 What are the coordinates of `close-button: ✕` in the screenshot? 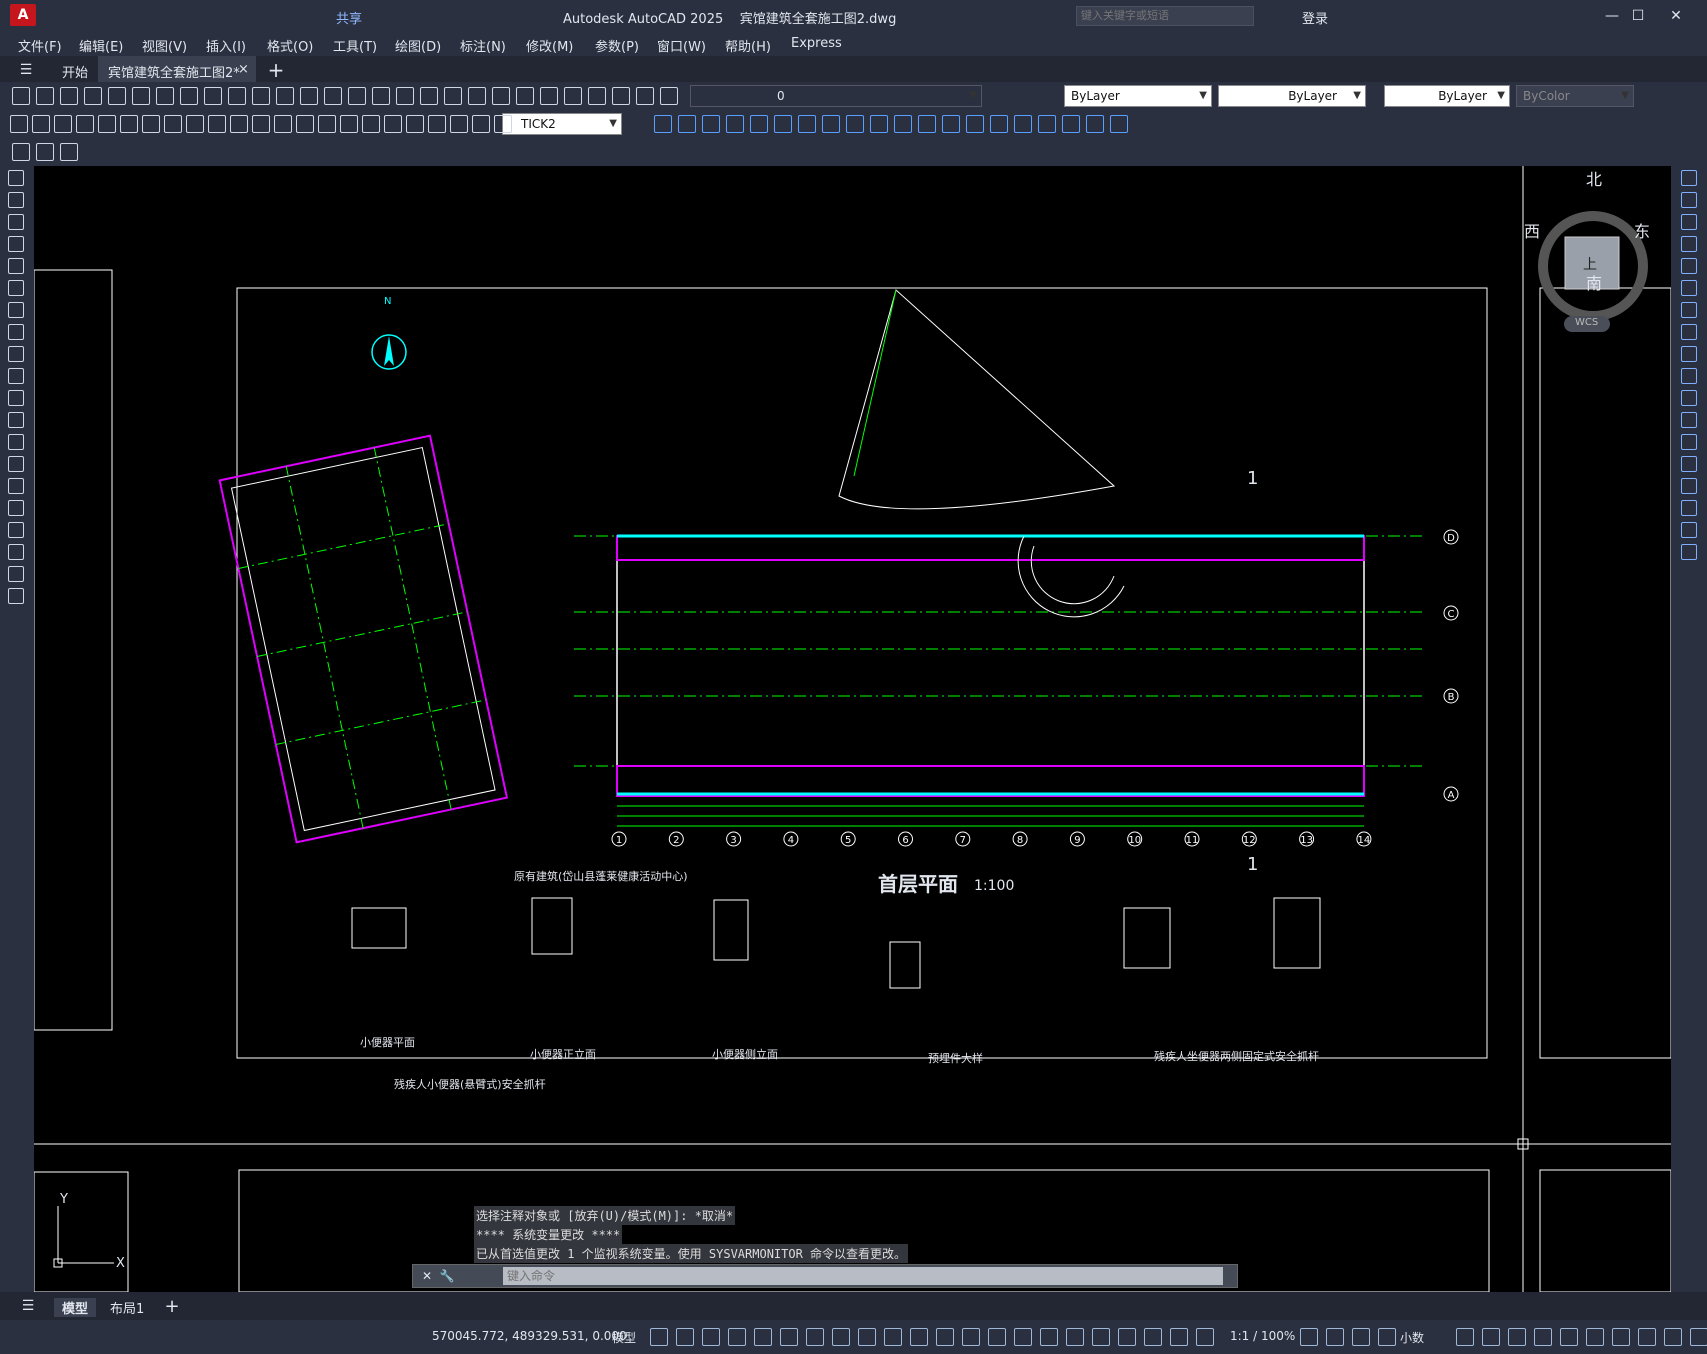 It's located at (1676, 16).